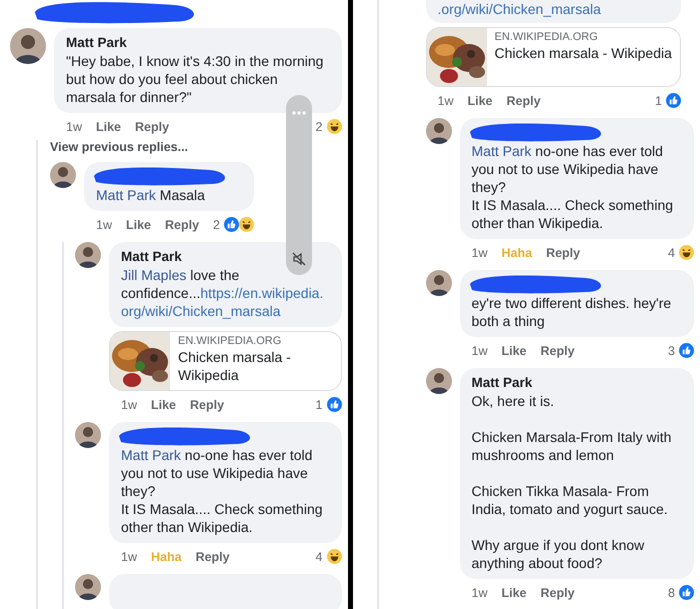 Image resolution: width=700 pixels, height=609 pixels. Describe the element at coordinates (572, 312) in the screenshot. I see `comment-text: ey're two different dishes. hey're both a thing` at that location.